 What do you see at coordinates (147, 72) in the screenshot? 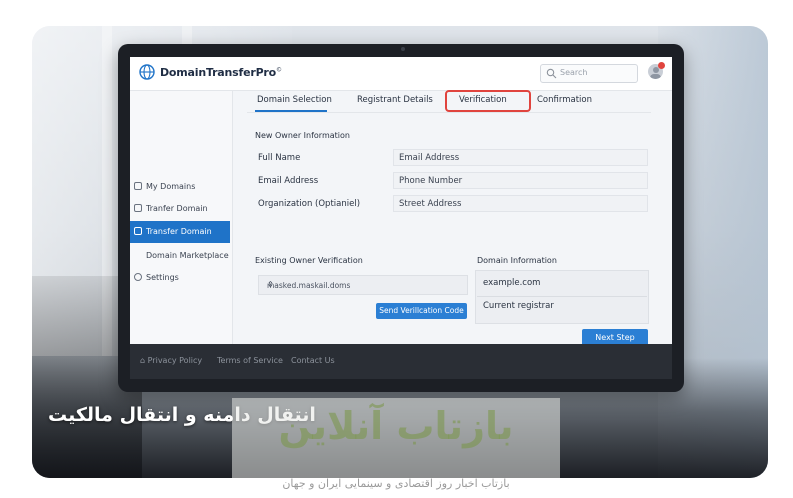
I see `globe-logo-icon` at bounding box center [147, 72].